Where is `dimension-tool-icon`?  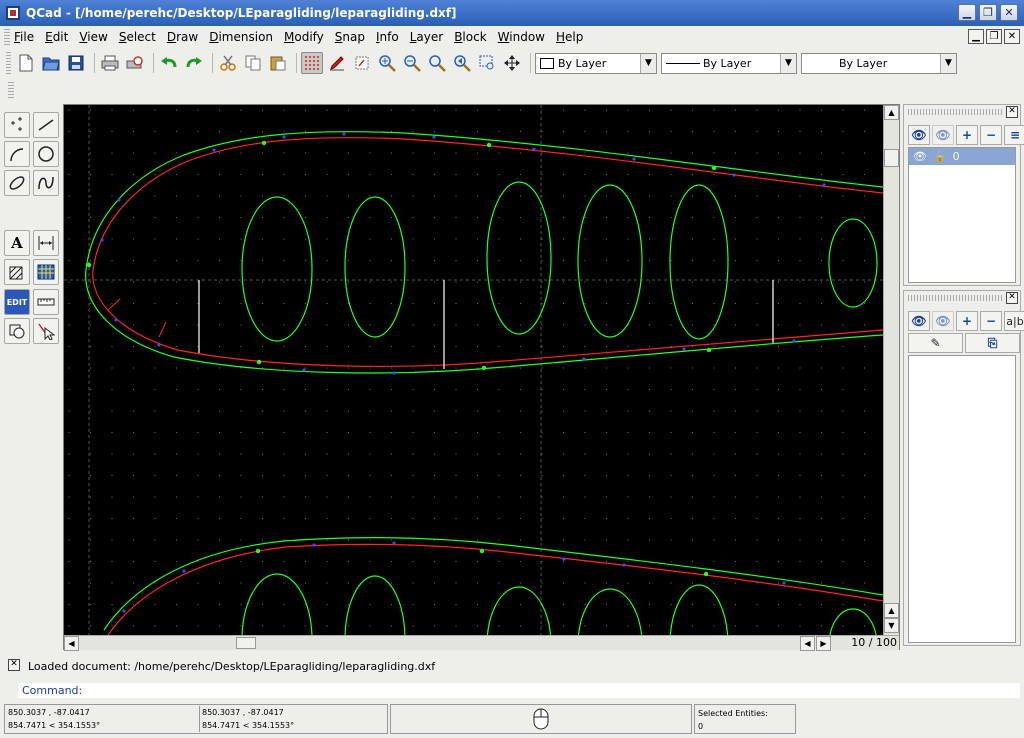 dimension-tool-icon is located at coordinates (46, 243).